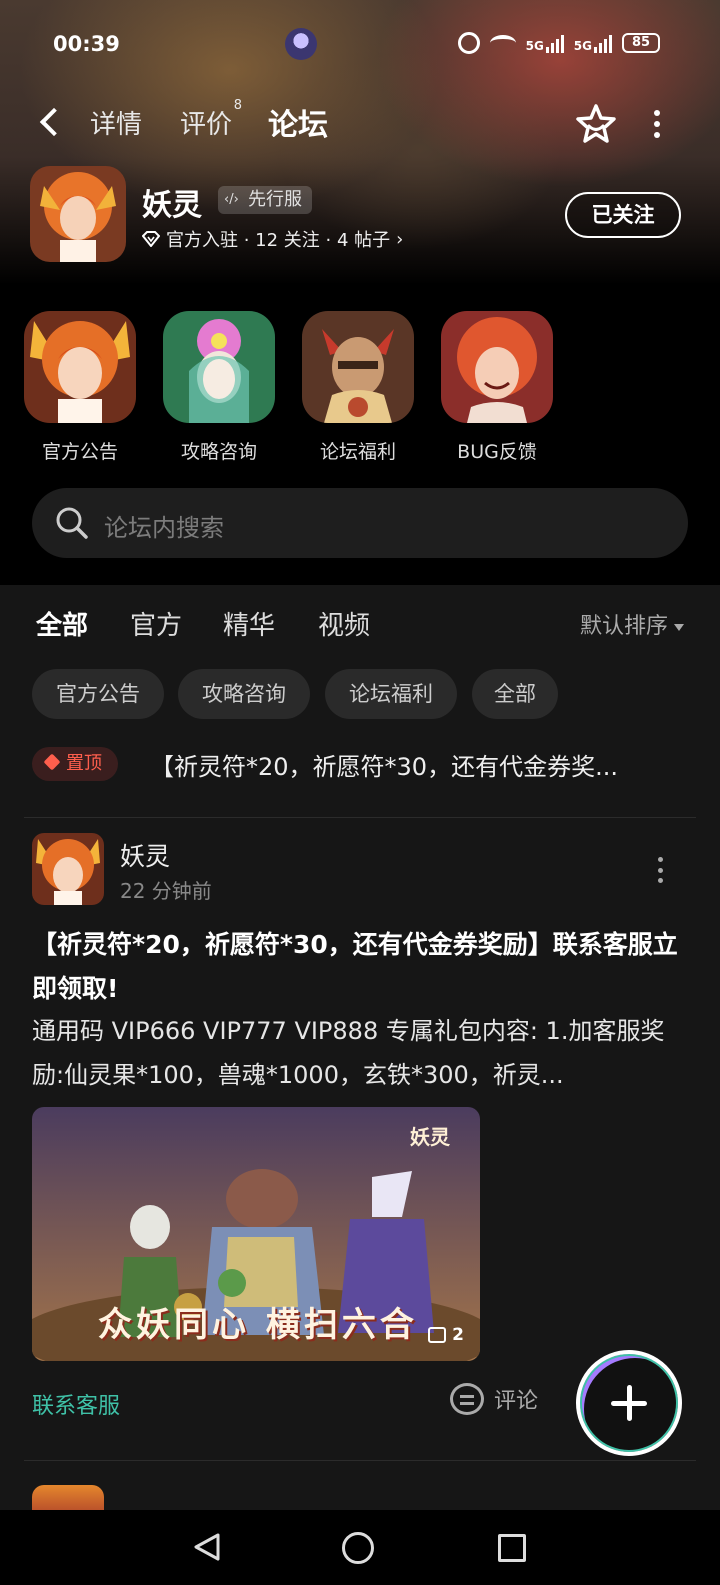 Image resolution: width=720 pixels, height=1585 pixels. I want to click on category-label: 官方公告, so click(79, 452).